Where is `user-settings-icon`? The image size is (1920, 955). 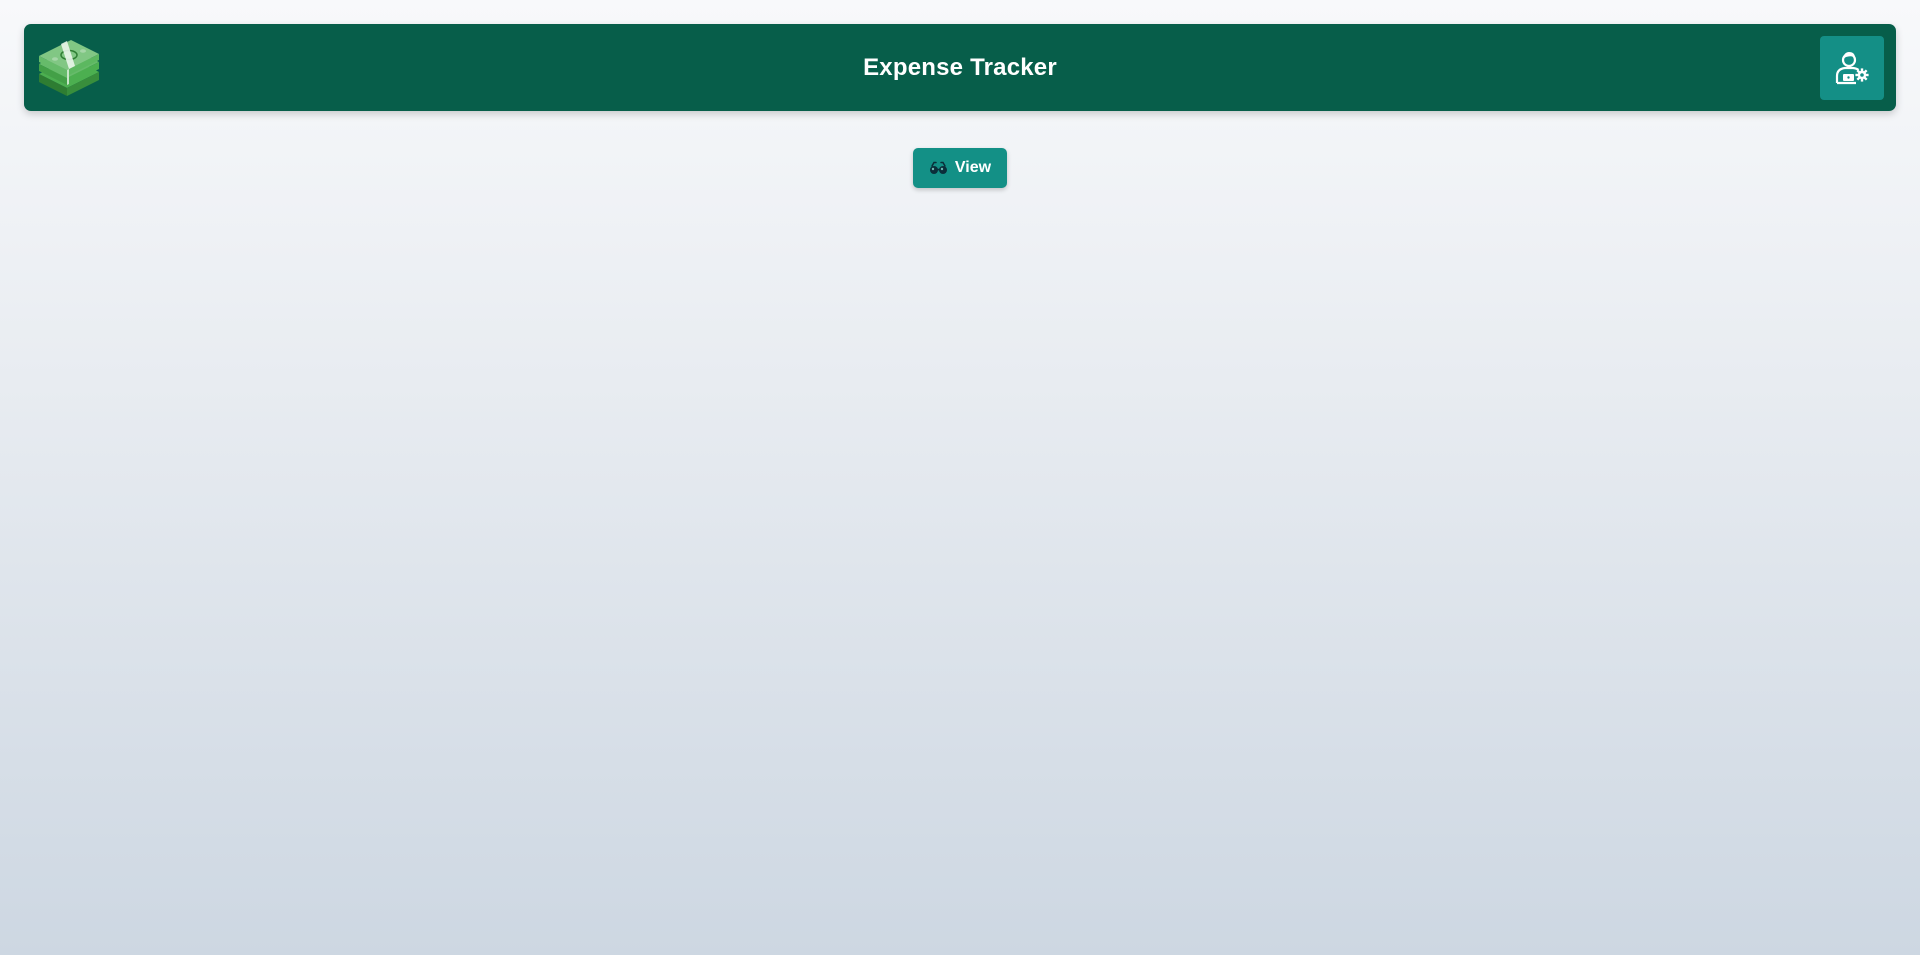 user-settings-icon is located at coordinates (1852, 68).